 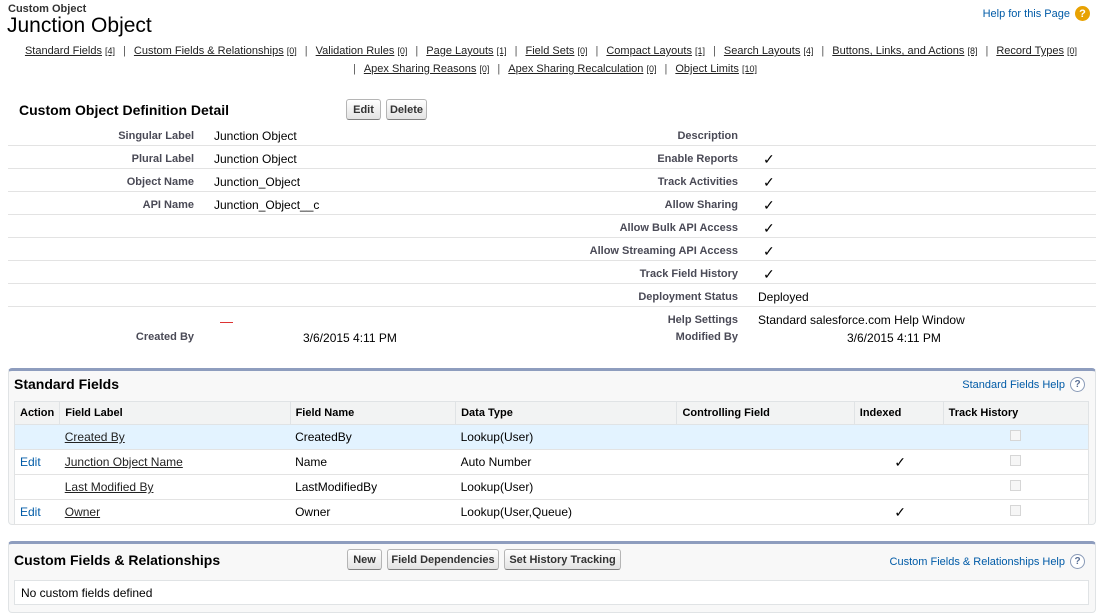 I want to click on field-label-cell: Last Modified By, so click(x=175, y=487).